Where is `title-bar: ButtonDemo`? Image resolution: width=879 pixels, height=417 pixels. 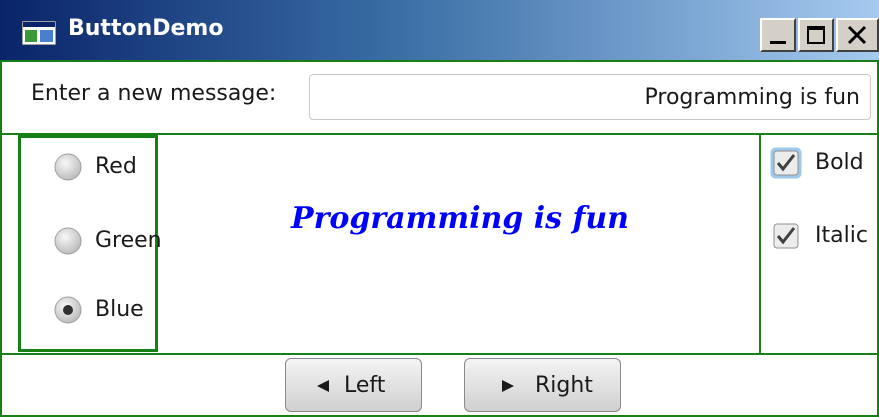
title-bar: ButtonDemo is located at coordinates (439, 30).